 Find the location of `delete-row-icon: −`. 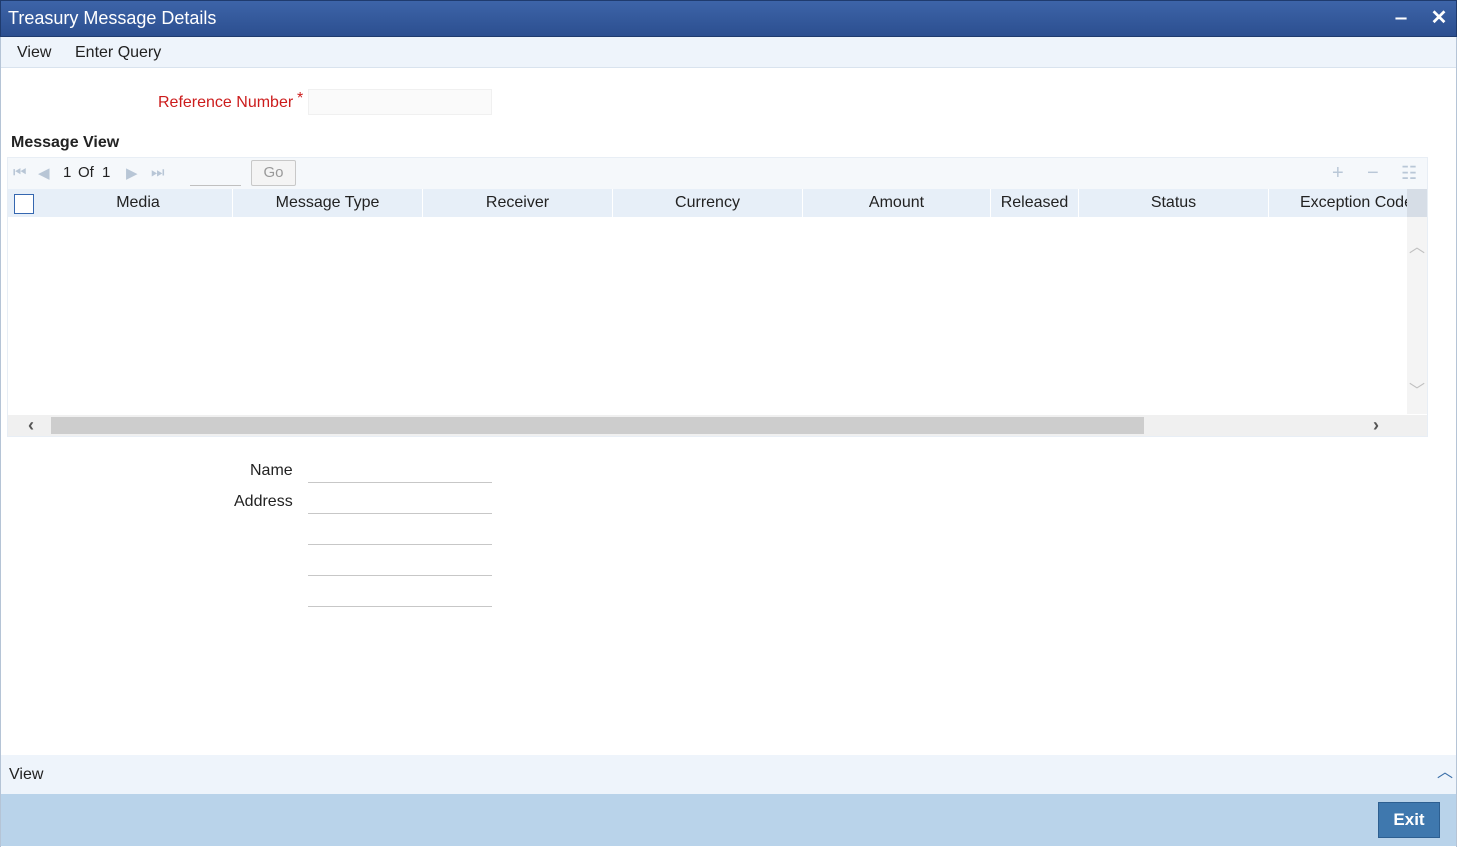

delete-row-icon: − is located at coordinates (1373, 173).